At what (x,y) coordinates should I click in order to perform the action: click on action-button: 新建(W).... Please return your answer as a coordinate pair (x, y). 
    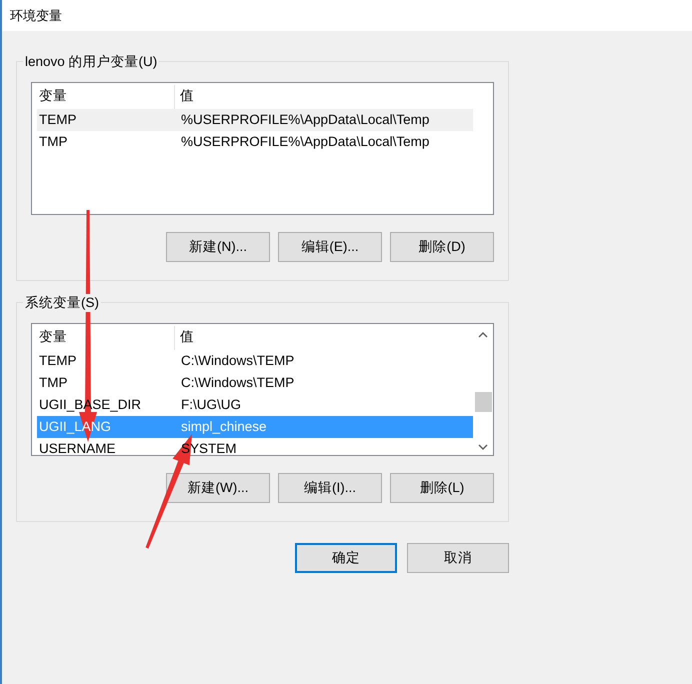
    Looking at the image, I should click on (218, 488).